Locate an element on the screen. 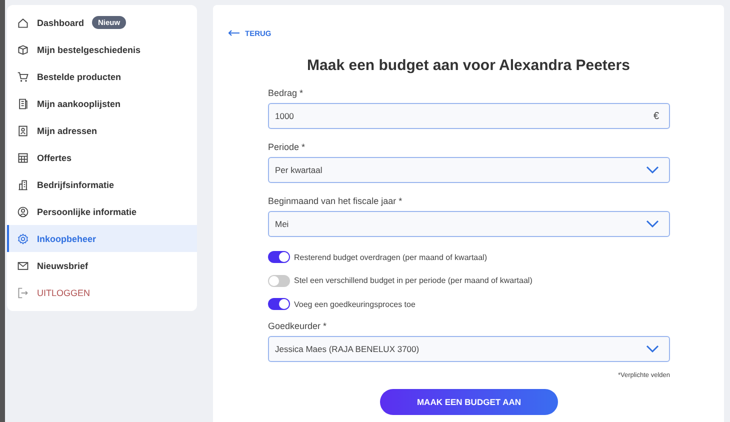 The image size is (730, 422). sidebar-item: Offertes is located at coordinates (102, 157).